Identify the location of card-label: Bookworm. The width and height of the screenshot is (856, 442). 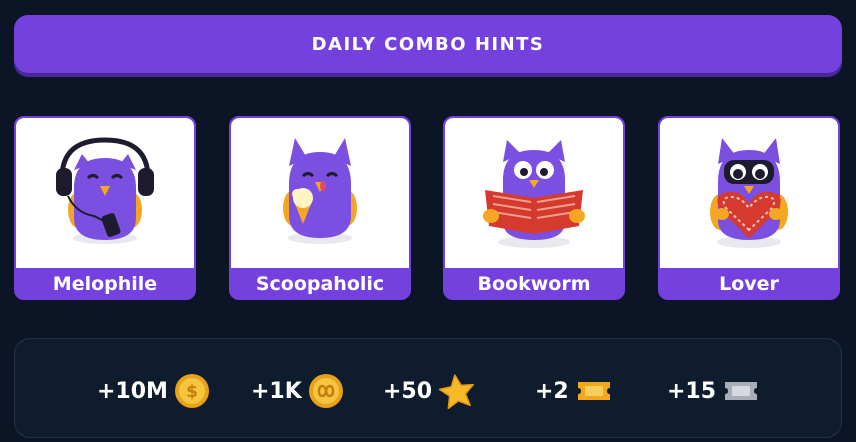
(534, 284).